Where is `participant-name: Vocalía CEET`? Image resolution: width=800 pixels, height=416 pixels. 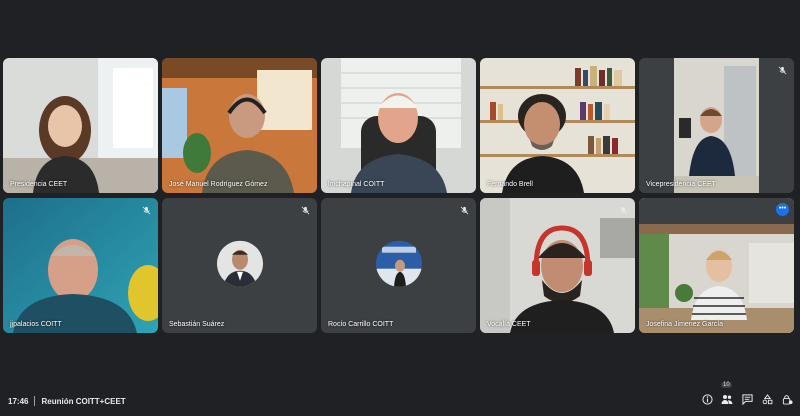 participant-name: Vocalía CEET is located at coordinates (509, 324).